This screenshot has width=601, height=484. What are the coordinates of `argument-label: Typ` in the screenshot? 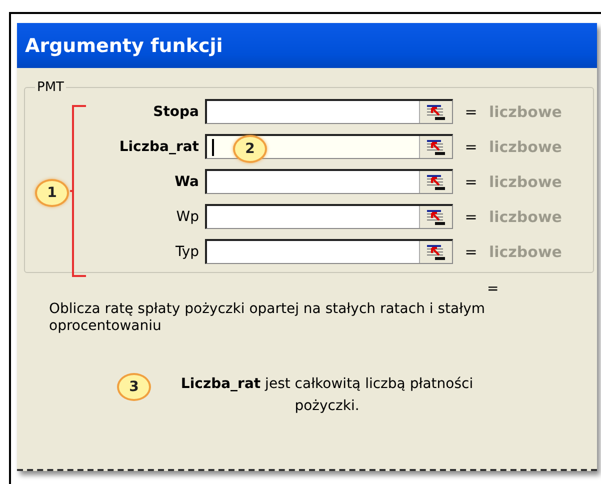 It's located at (186, 252).